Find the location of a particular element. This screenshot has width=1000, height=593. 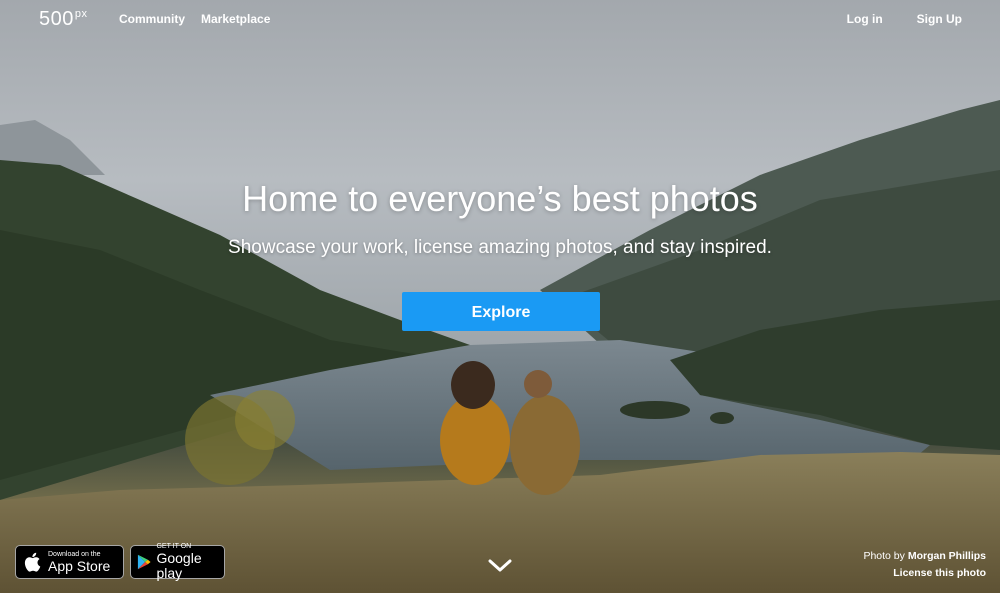

nav-link-marketplace: Marketplace is located at coordinates (235, 19).